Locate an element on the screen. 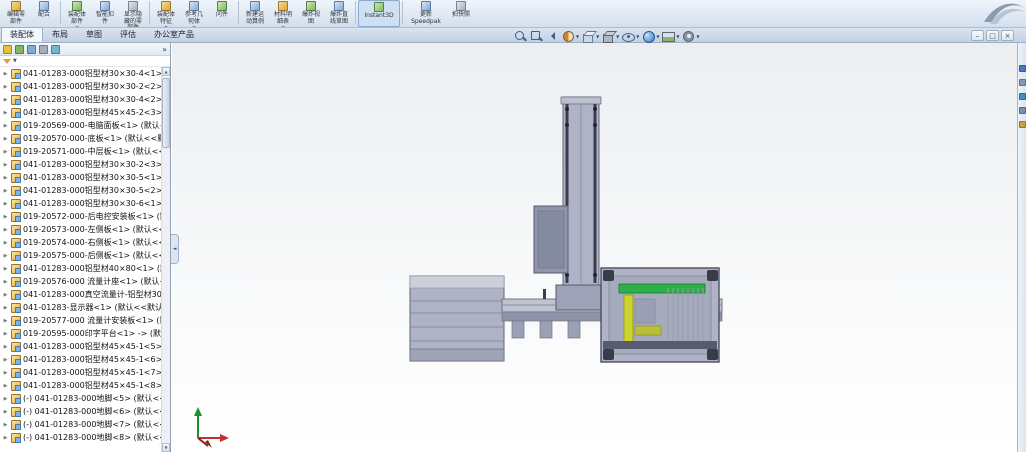  ribbon-button: 参考几 何体▼ is located at coordinates (194, 13).